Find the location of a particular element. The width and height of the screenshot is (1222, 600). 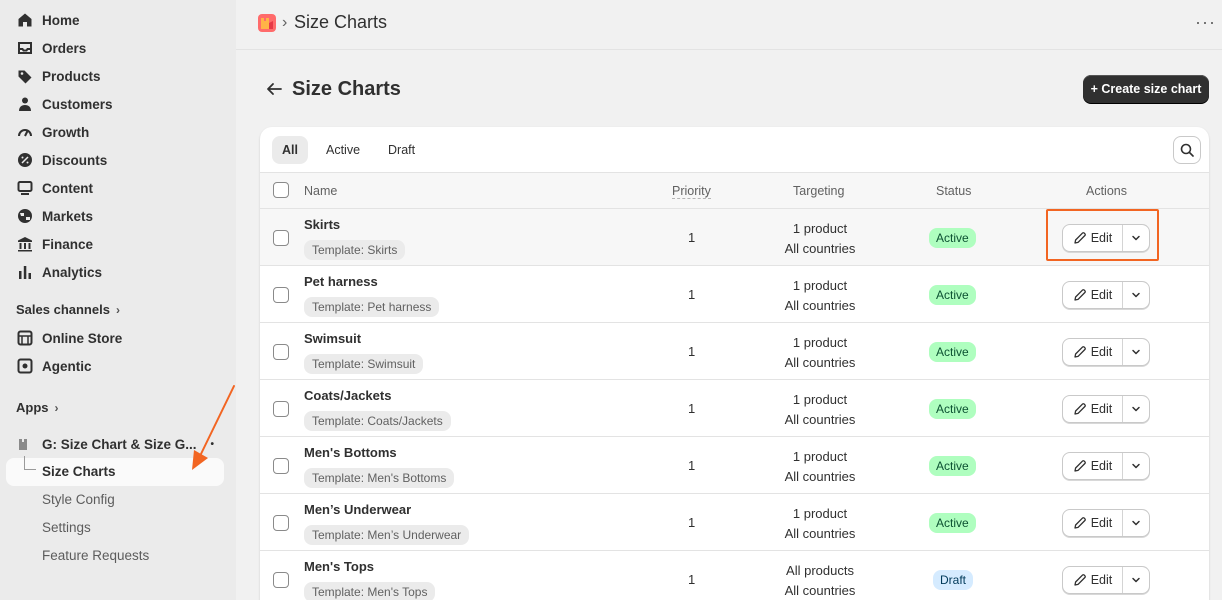

template-tag: Template: Coats/Jackets is located at coordinates (377, 421).